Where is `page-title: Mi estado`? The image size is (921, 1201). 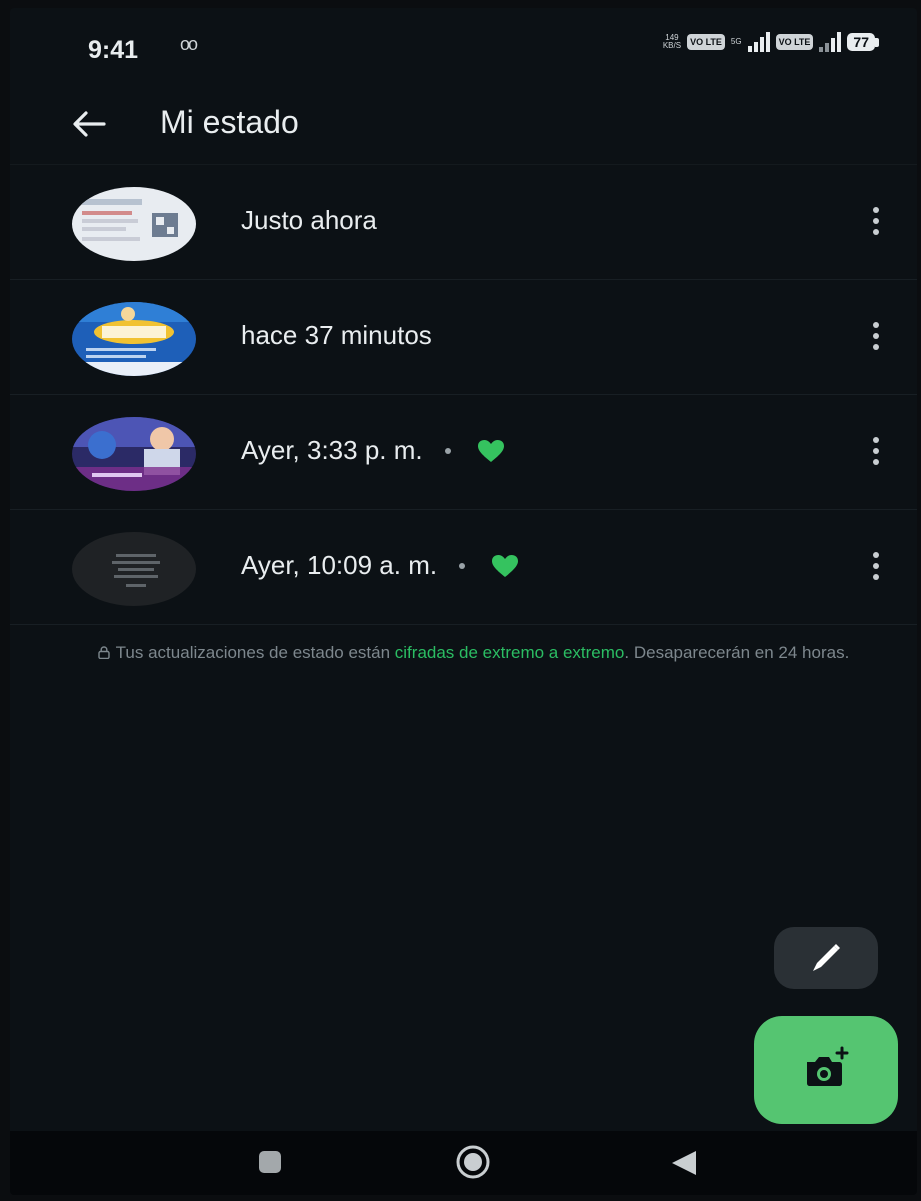 page-title: Mi estado is located at coordinates (229, 122).